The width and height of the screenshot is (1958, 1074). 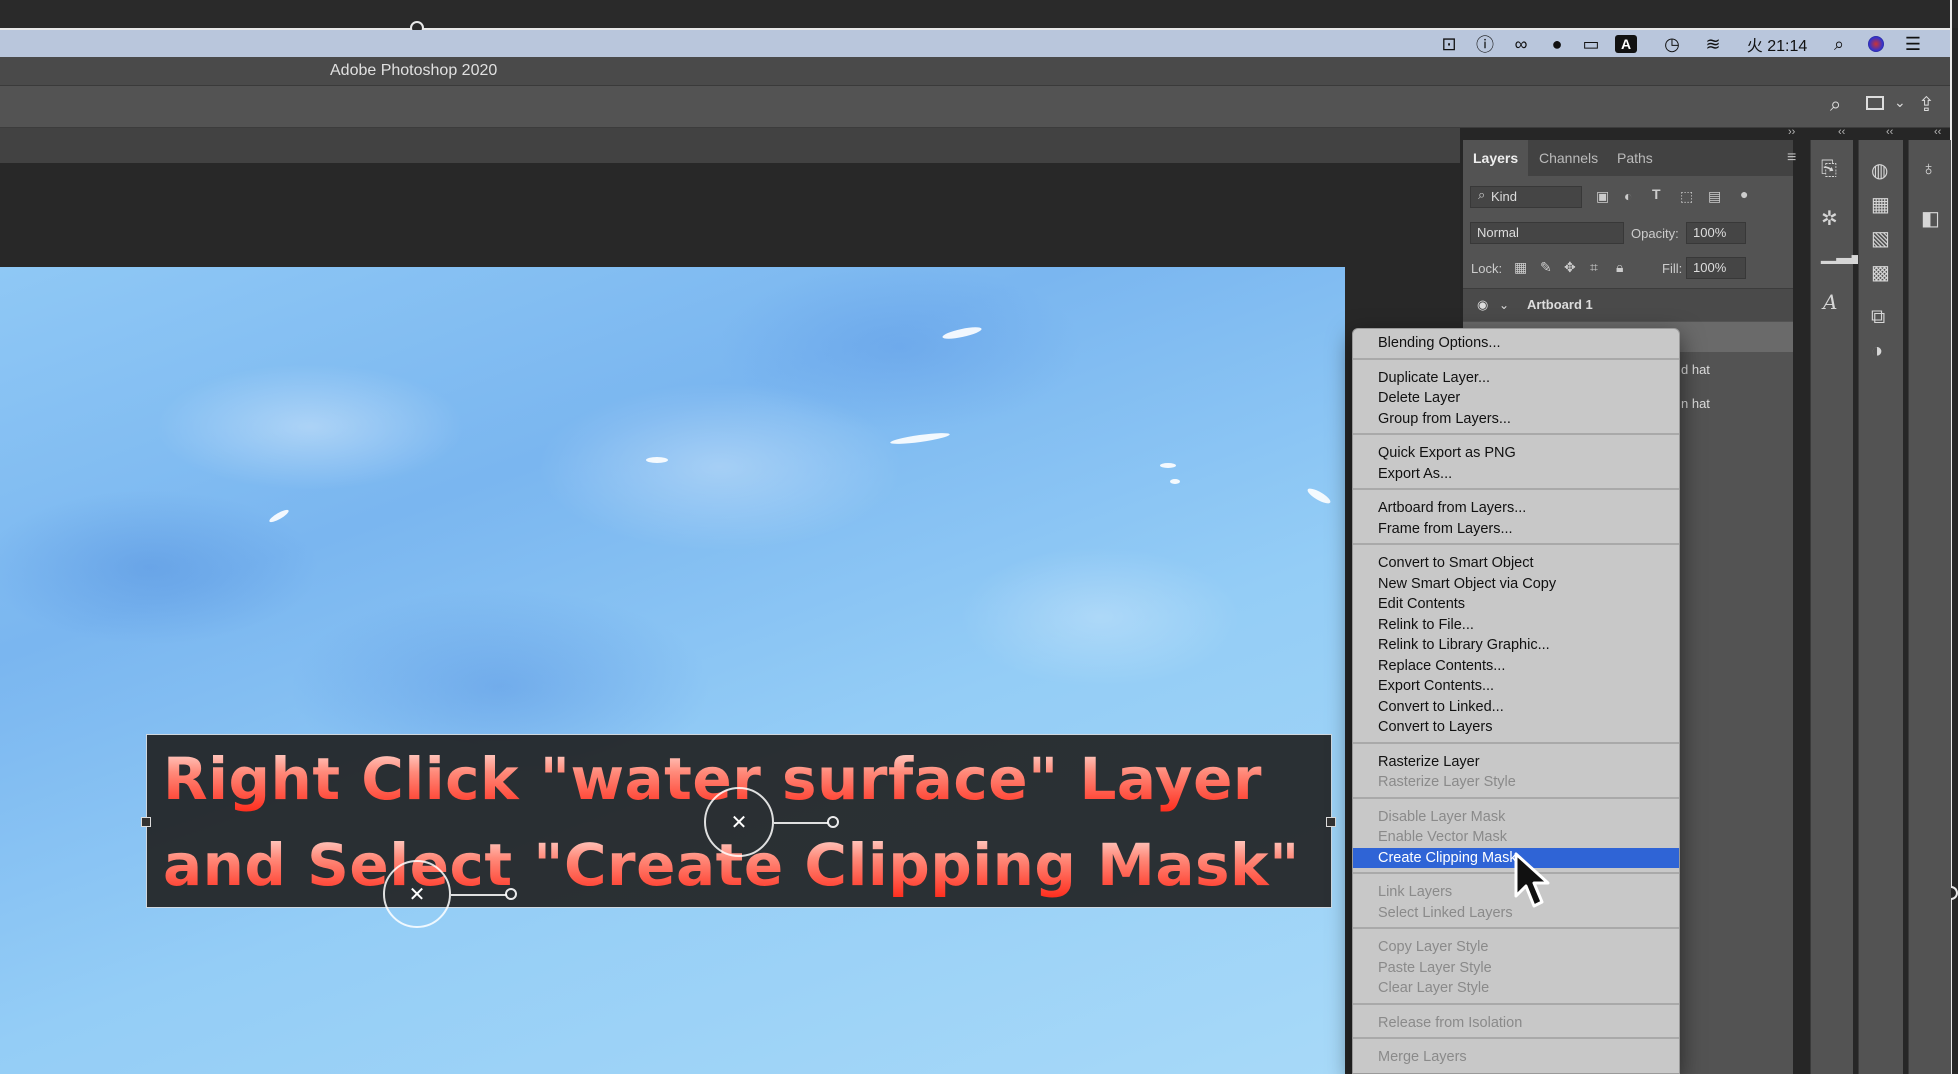 What do you see at coordinates (1485, 44) in the screenshot?
I see `info-icon: ⓘ` at bounding box center [1485, 44].